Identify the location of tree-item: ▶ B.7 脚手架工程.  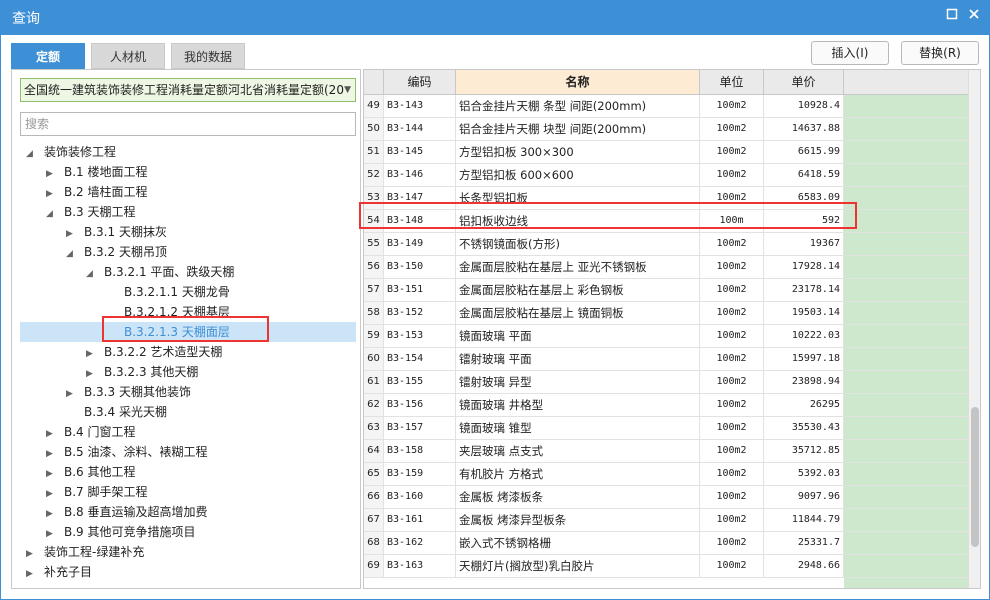
(188, 492).